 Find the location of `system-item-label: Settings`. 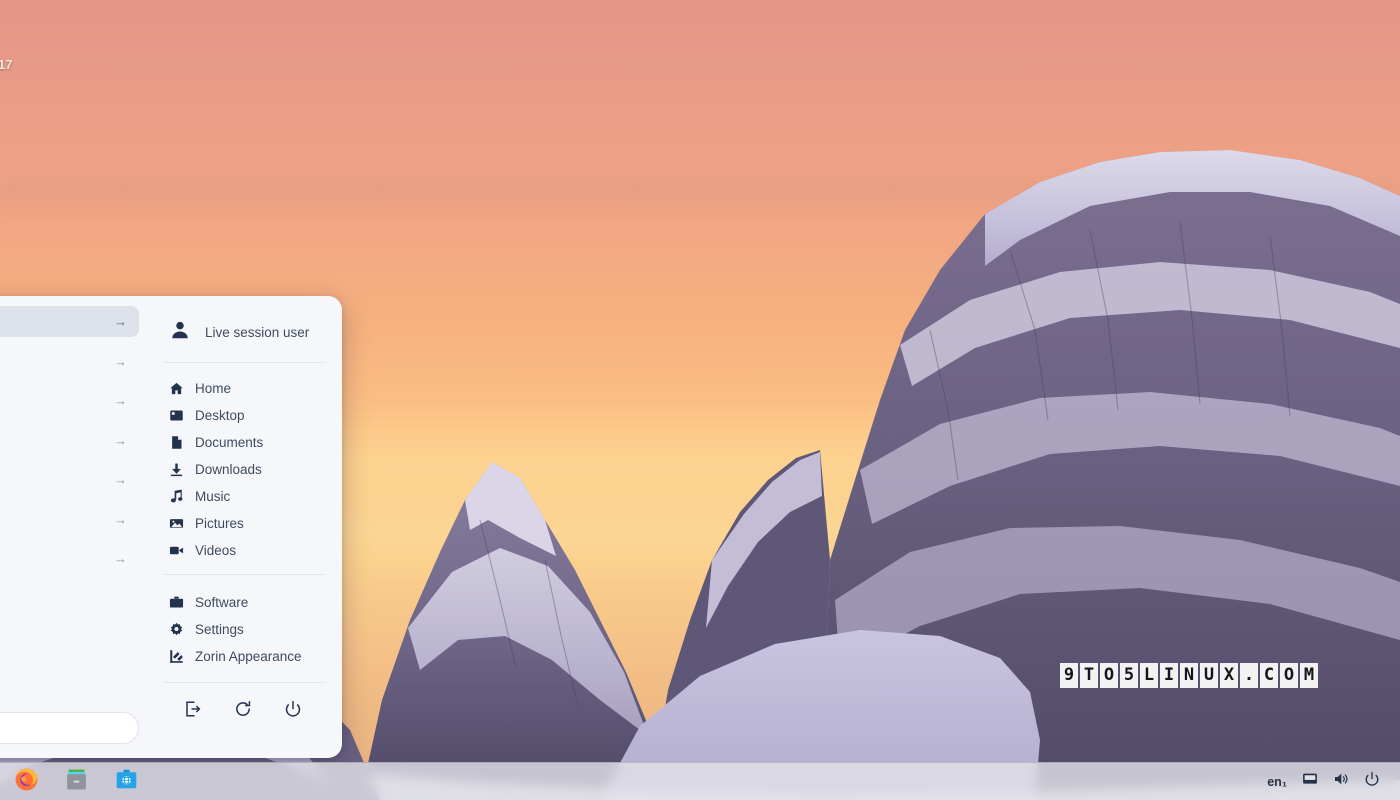

system-item-label: Settings is located at coordinates (219, 629).